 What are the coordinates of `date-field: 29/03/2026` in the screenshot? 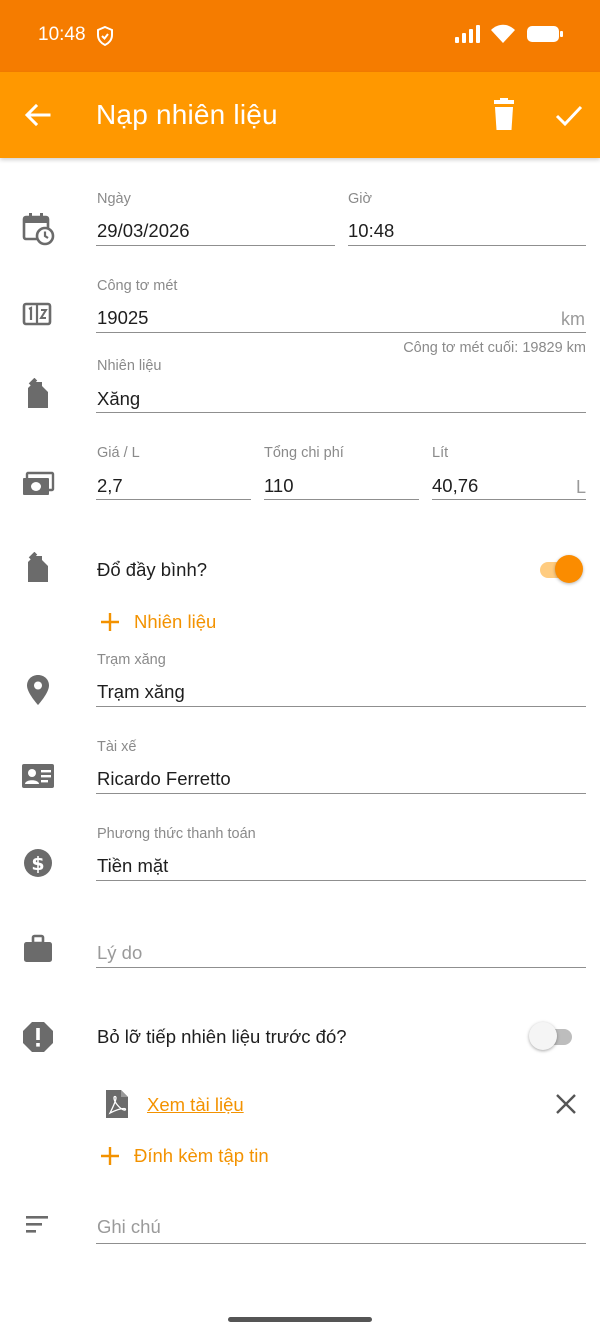 It's located at (143, 231).